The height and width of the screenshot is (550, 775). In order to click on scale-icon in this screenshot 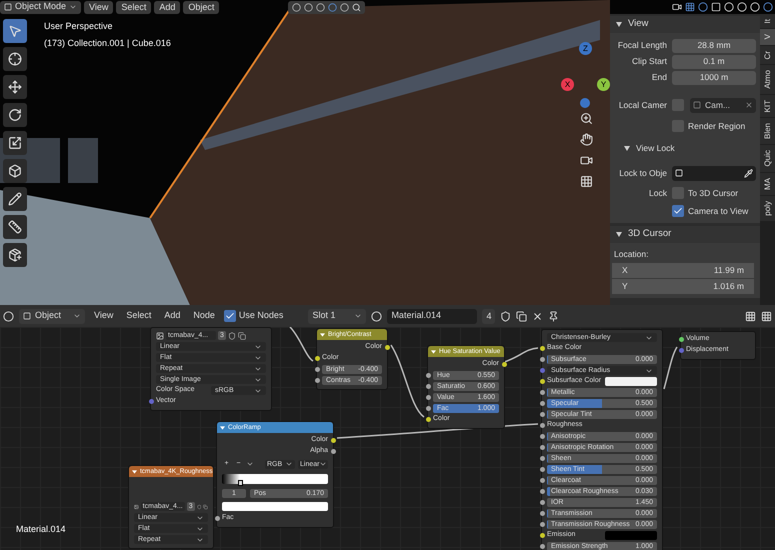, I will do `click(15, 143)`.